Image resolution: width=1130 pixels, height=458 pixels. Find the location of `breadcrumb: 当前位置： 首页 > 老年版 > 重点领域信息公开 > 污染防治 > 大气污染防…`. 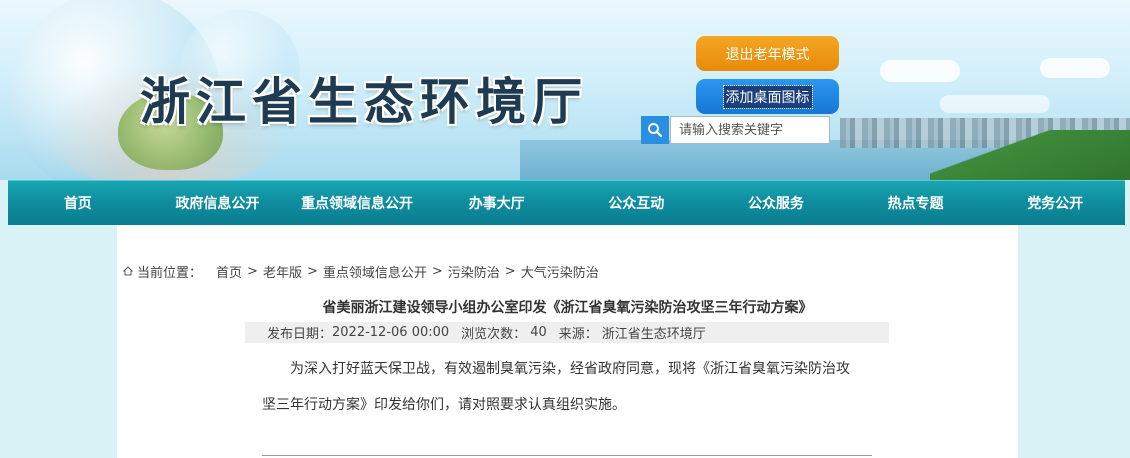

breadcrumb: 当前位置： 首页 > 老年版 > 重点领域信息公开 > 污染防治 > 大气污染防… is located at coordinates (361, 271).